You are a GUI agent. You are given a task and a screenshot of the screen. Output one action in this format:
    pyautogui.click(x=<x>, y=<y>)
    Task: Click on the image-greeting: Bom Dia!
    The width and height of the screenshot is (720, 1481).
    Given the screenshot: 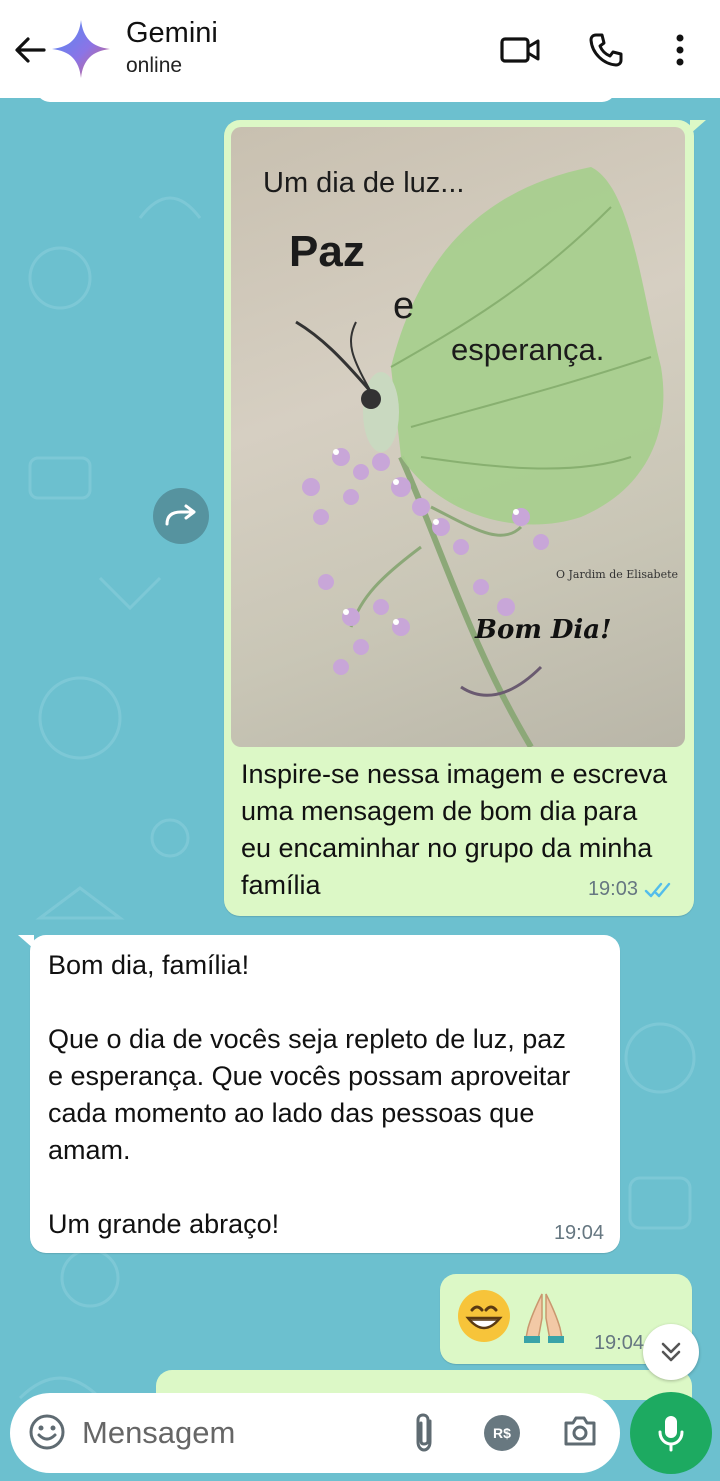 What is the action you would take?
    pyautogui.click(x=543, y=630)
    